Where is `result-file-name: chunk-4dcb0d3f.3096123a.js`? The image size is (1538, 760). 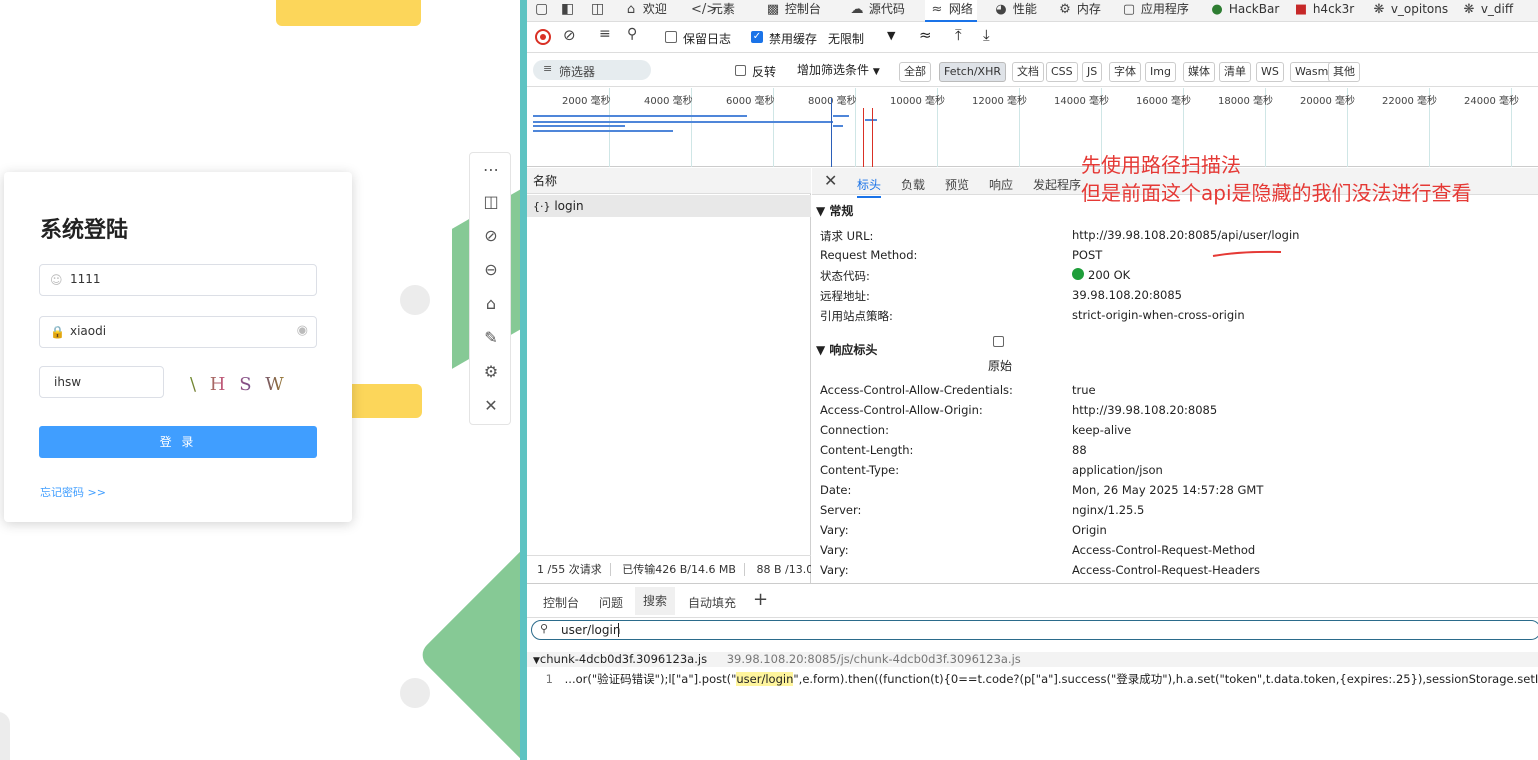
result-file-name: chunk-4dcb0d3f.3096123a.js is located at coordinates (623, 659).